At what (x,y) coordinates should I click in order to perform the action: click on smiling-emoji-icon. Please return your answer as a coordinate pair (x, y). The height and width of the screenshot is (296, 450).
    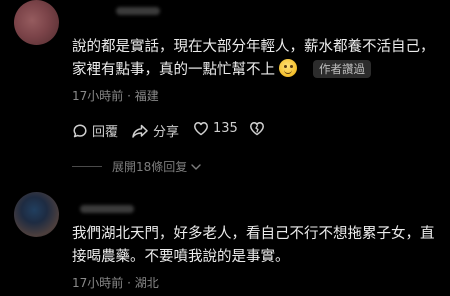
    Looking at the image, I should click on (288, 68).